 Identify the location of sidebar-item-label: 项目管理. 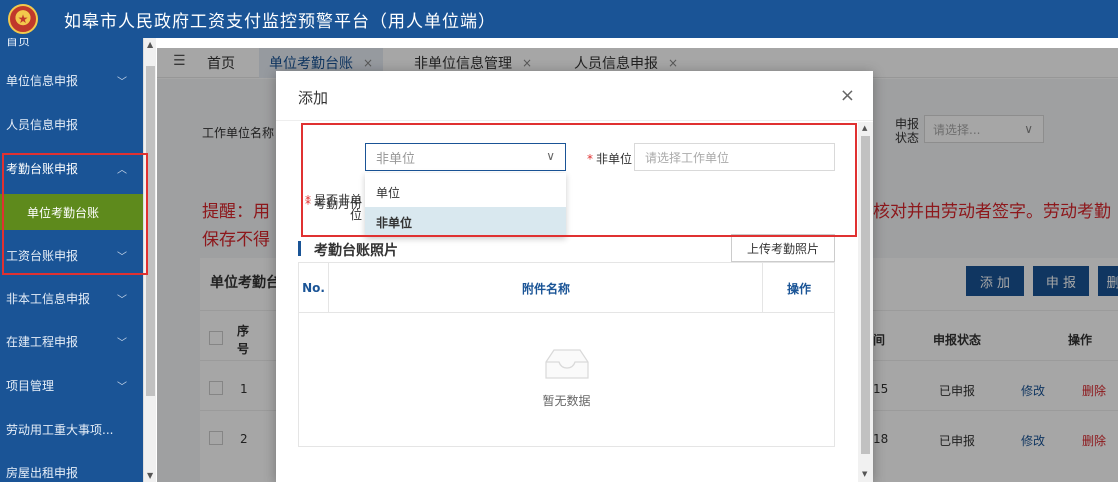
(30, 385).